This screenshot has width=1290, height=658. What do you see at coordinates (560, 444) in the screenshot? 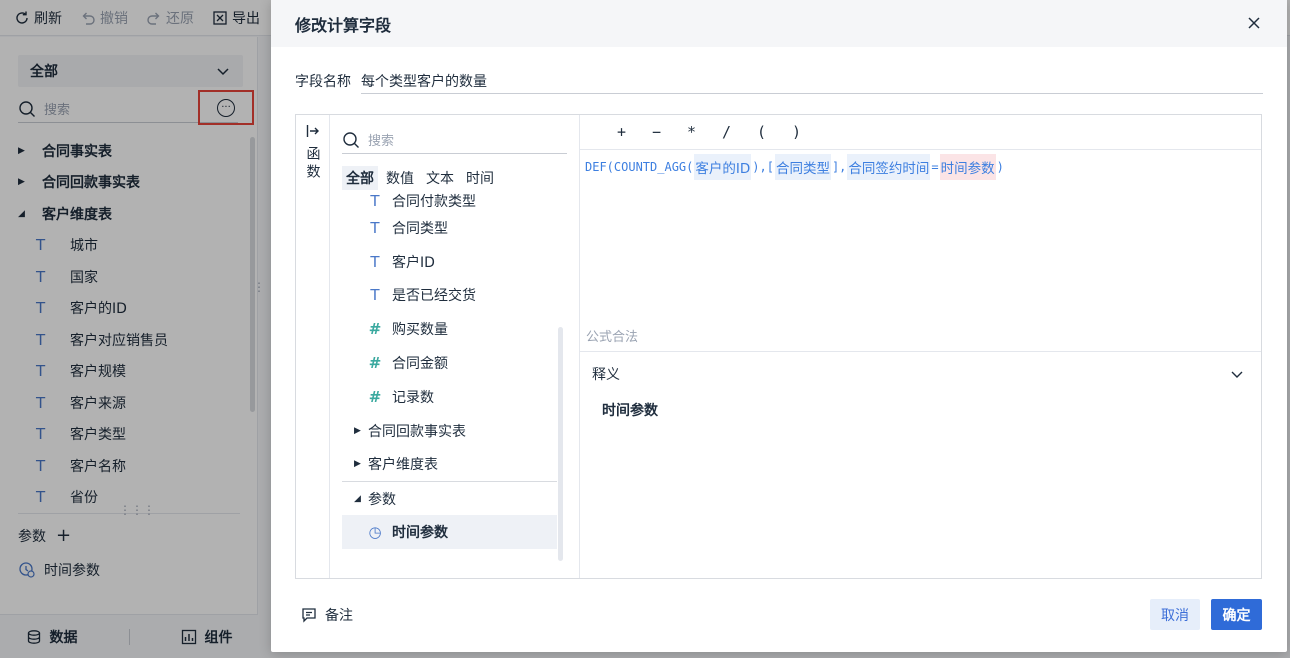
I see `field-list-scrollbar` at bounding box center [560, 444].